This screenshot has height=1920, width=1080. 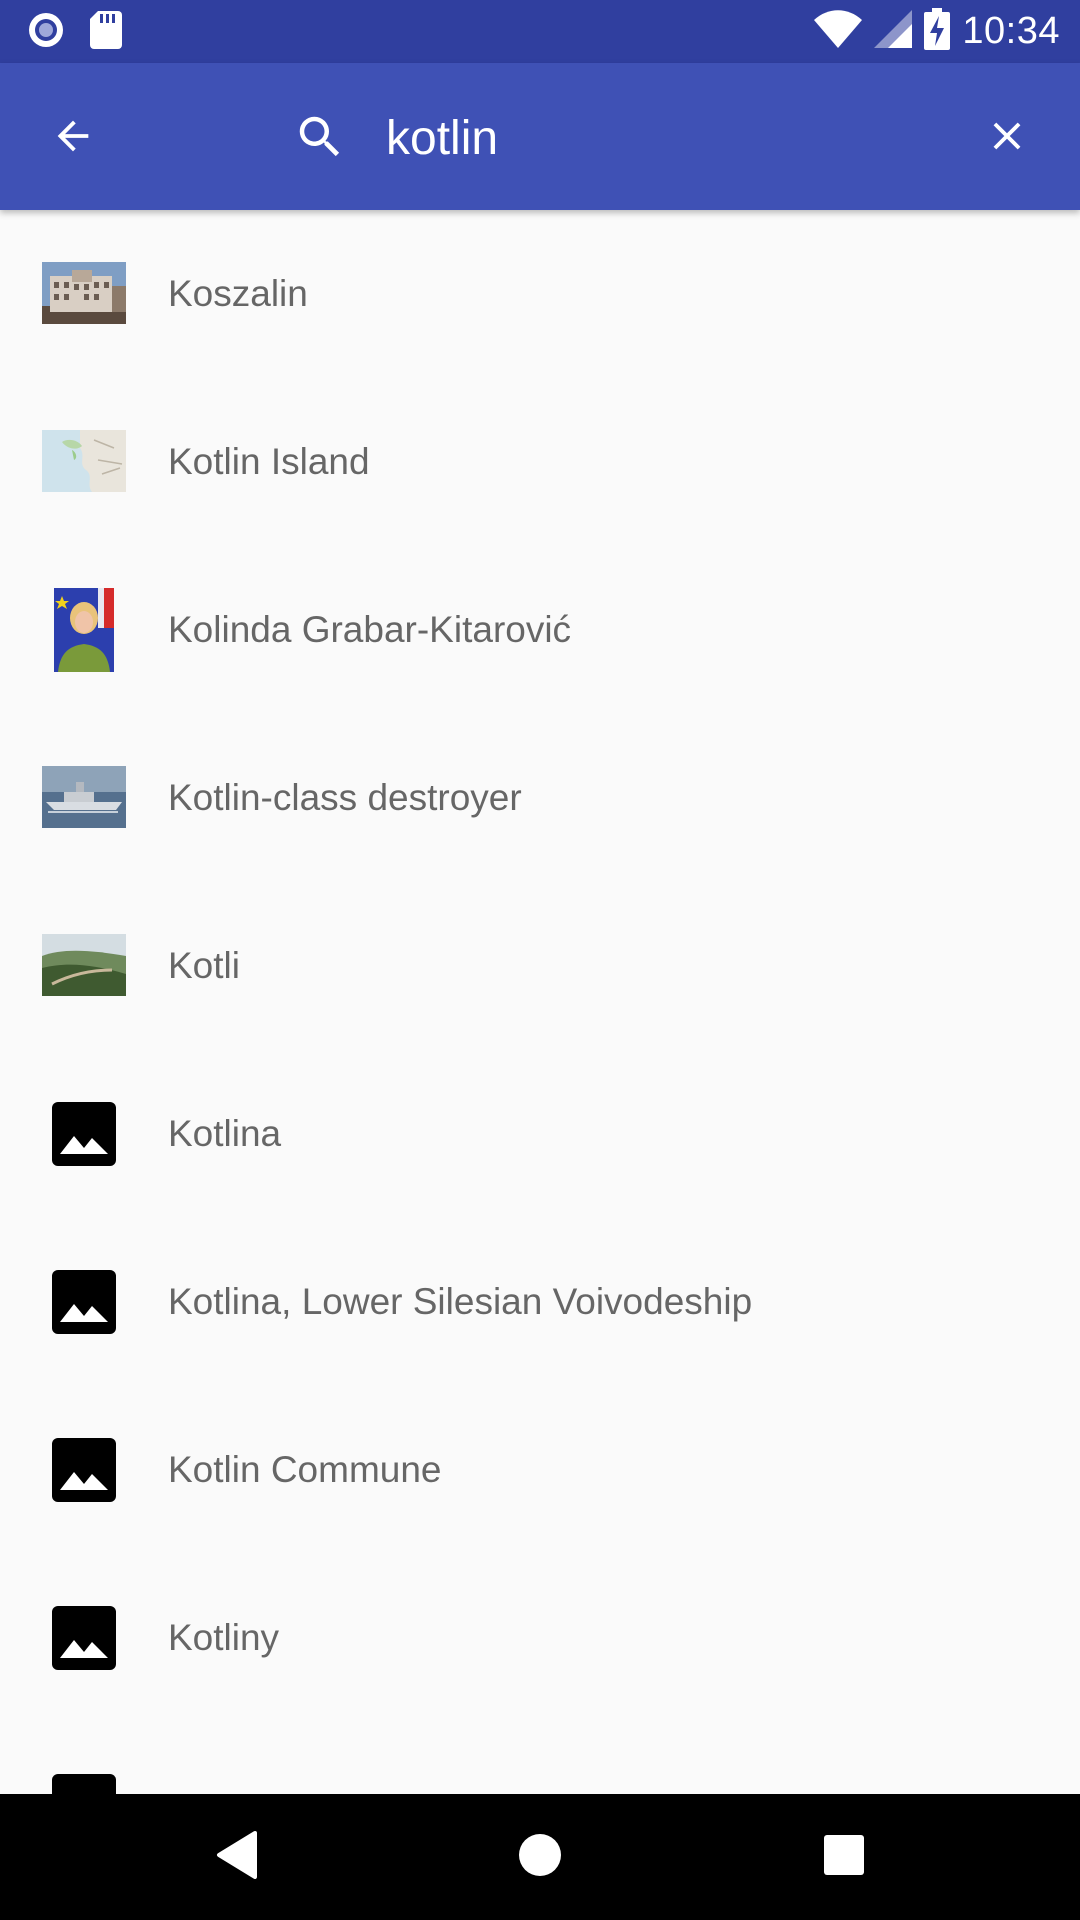 What do you see at coordinates (84, 797) in the screenshot?
I see `photo-ship` at bounding box center [84, 797].